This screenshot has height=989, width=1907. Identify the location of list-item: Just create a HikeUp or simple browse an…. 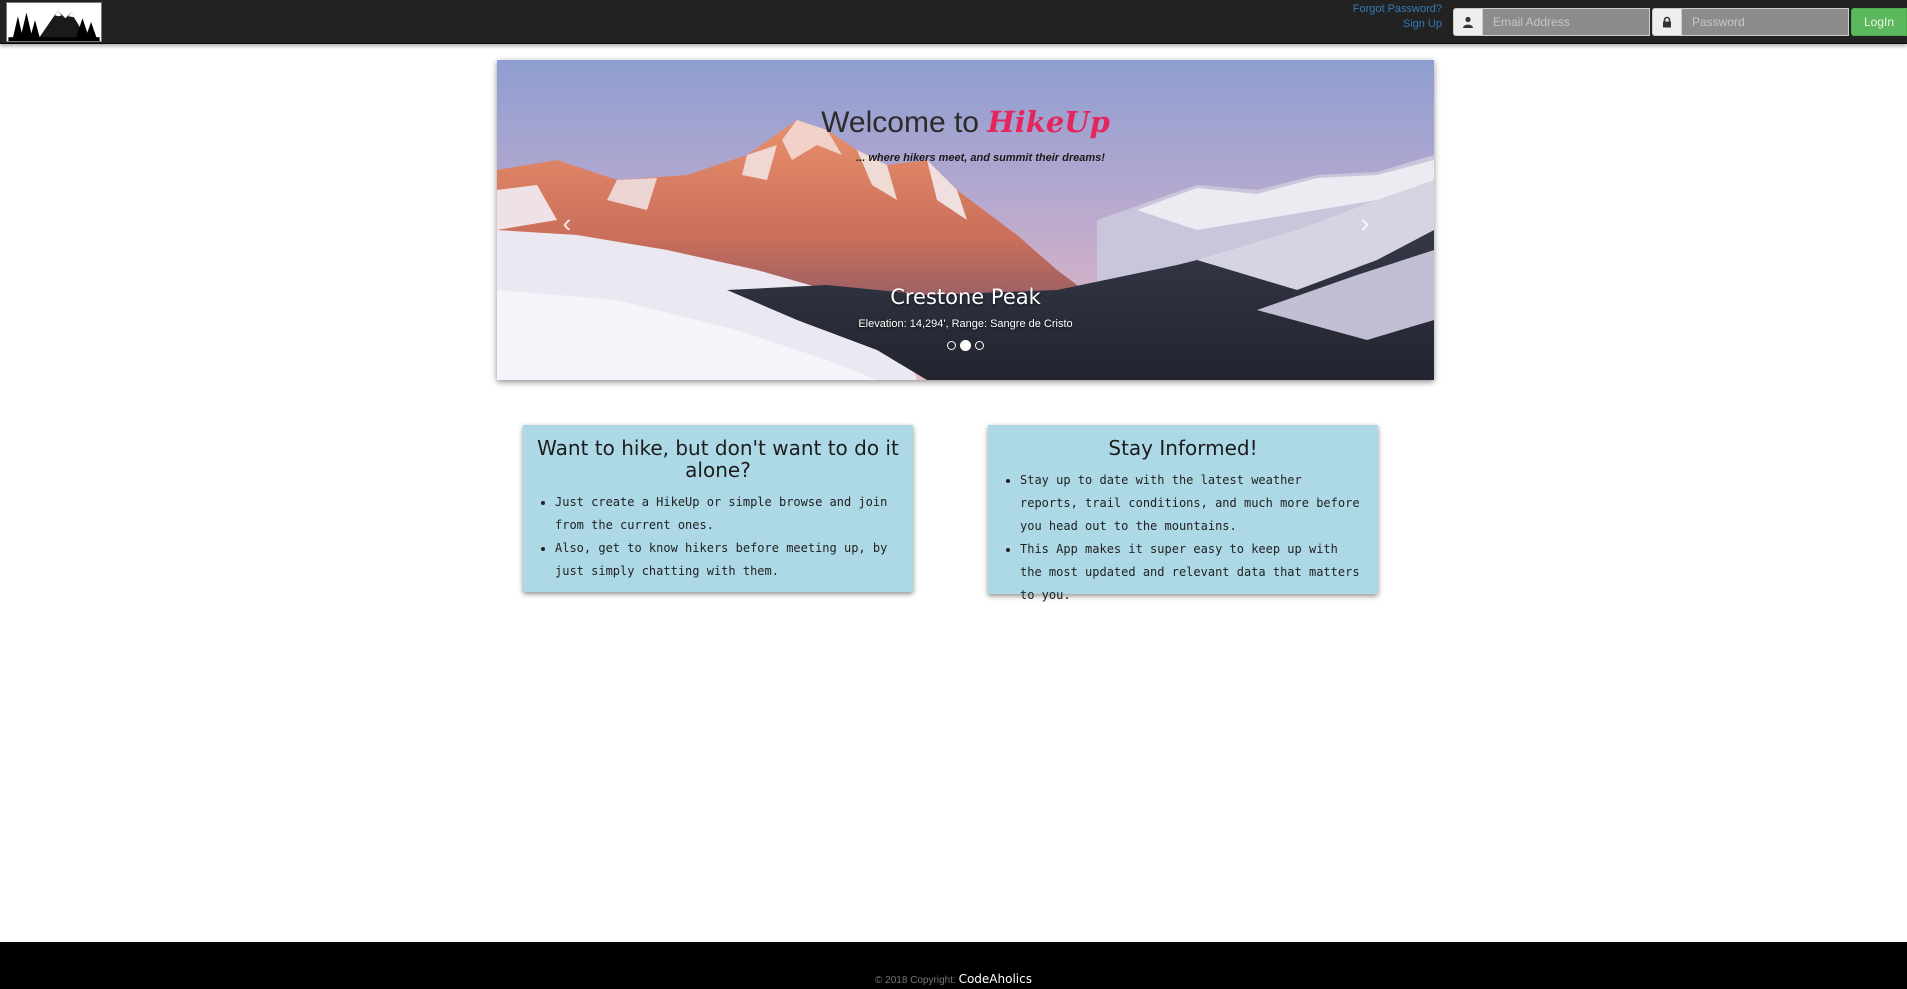
(727, 514).